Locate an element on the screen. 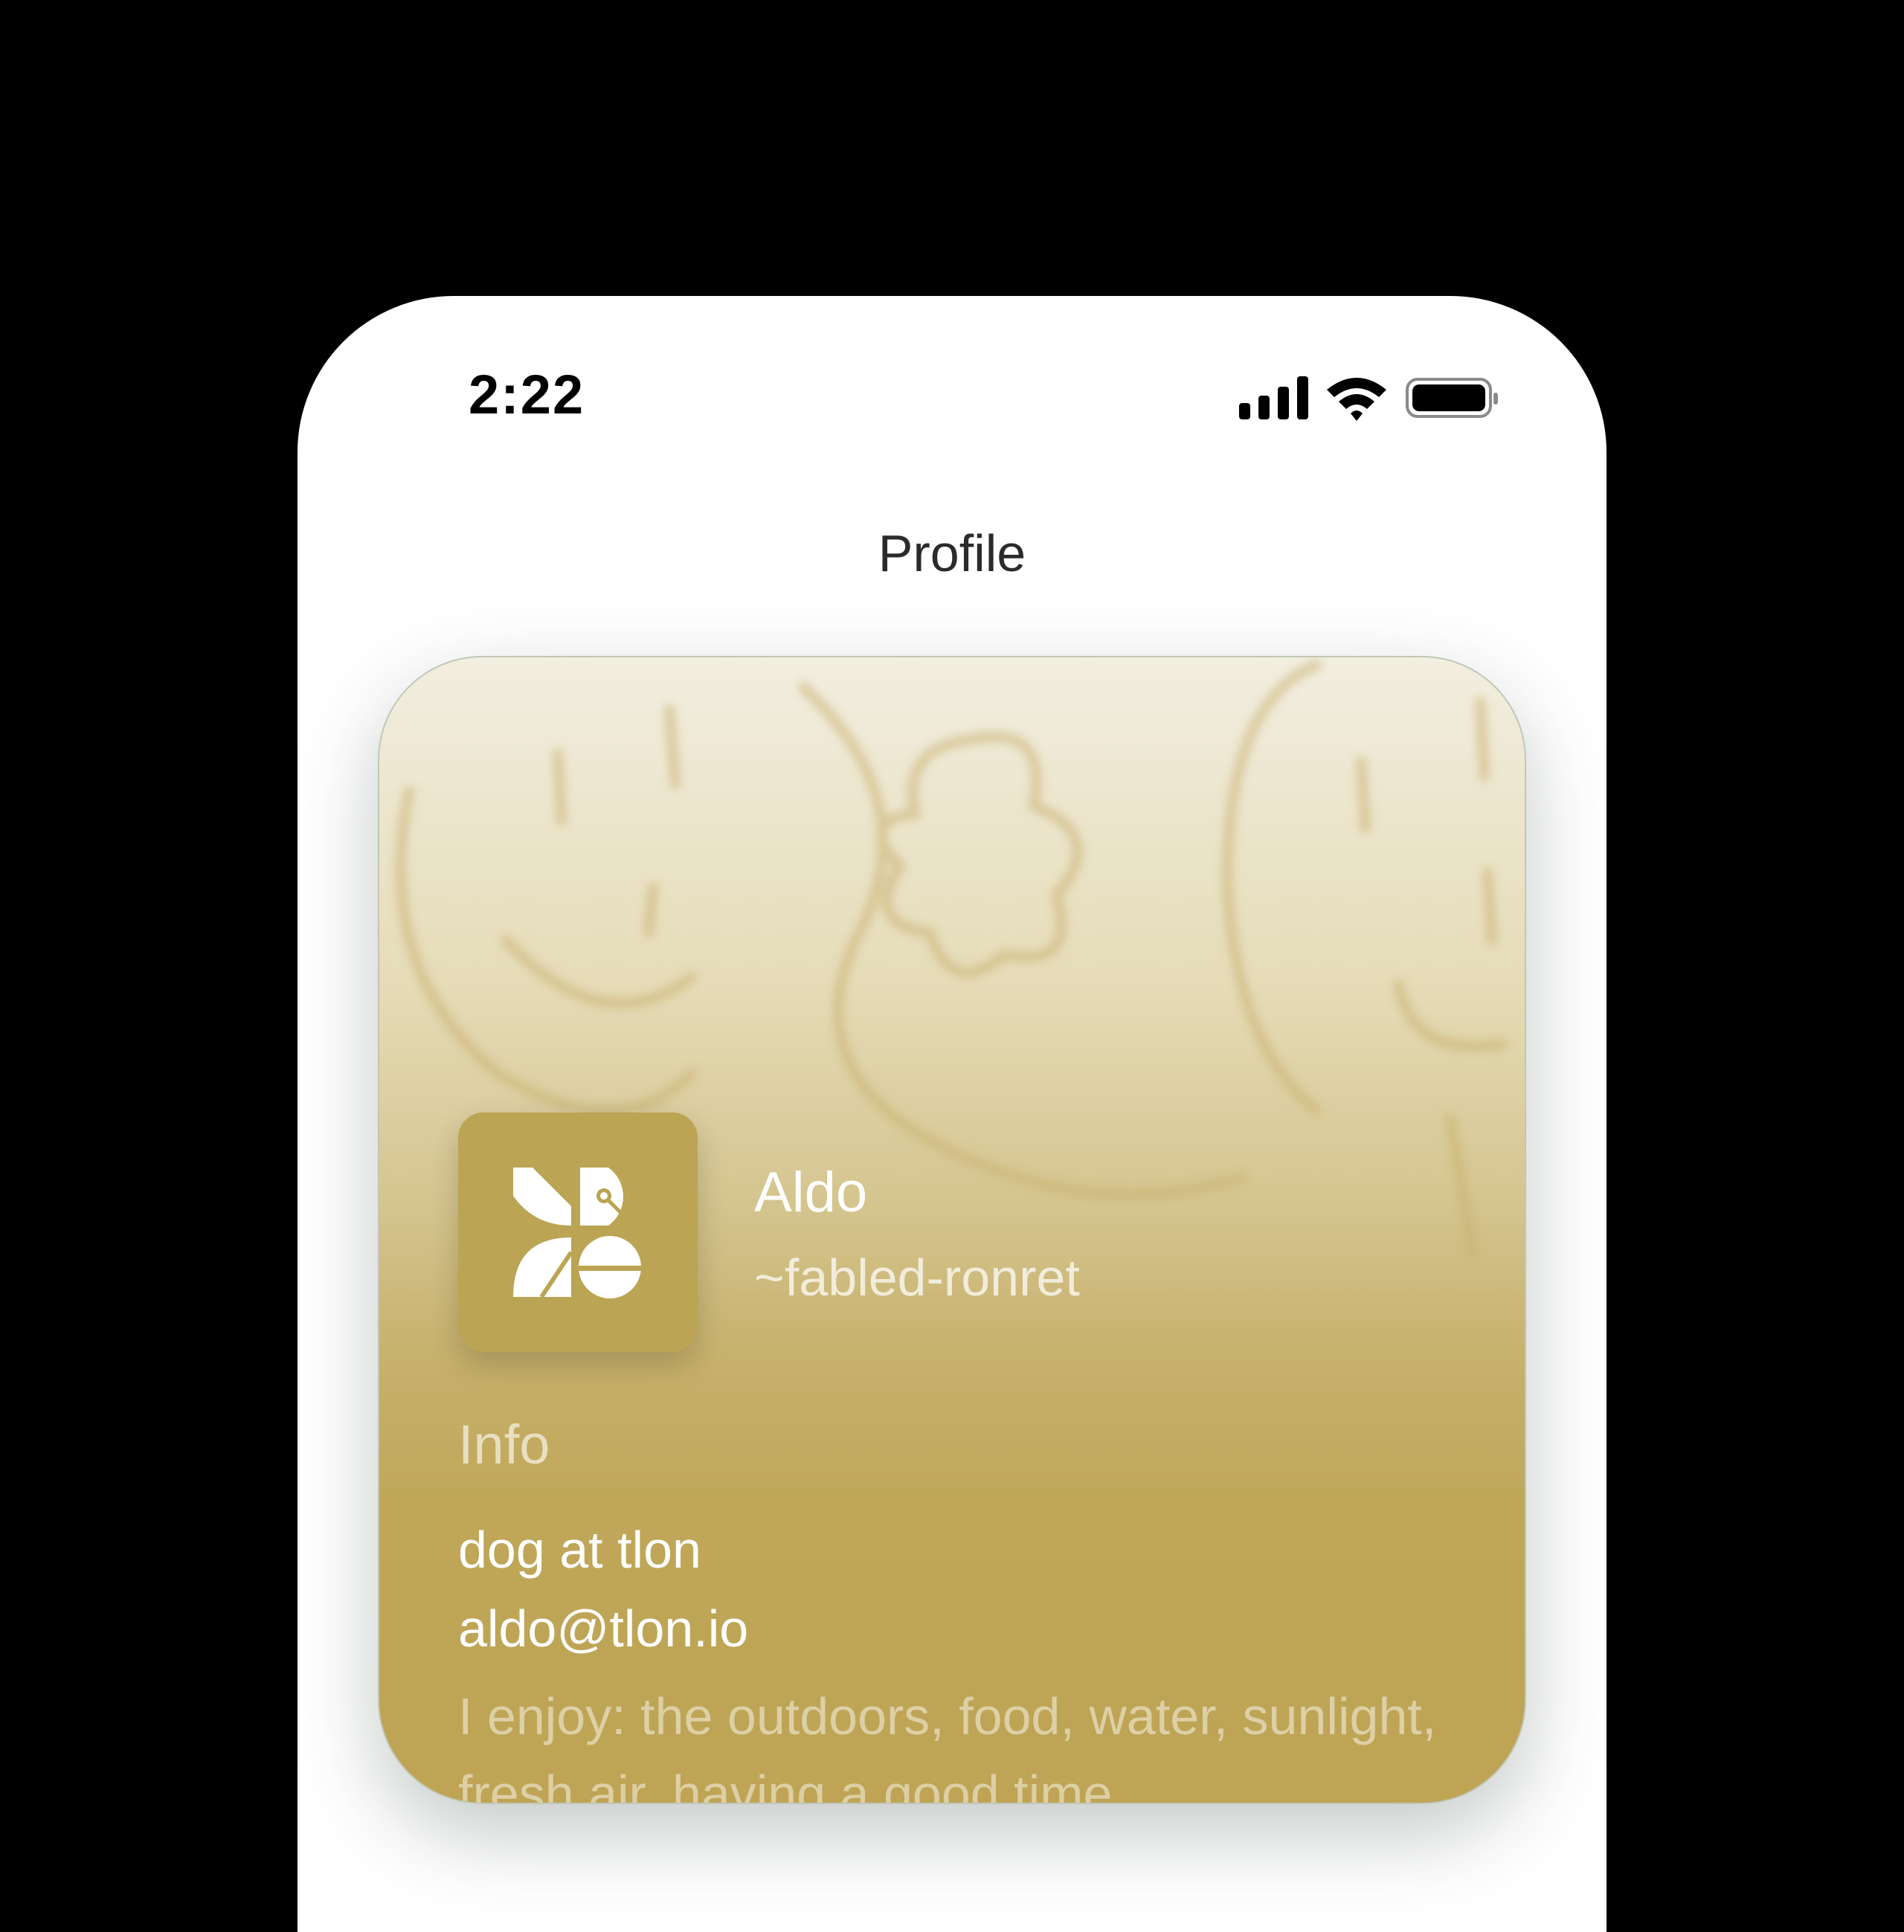  status-icons is located at coordinates (1370, 399).